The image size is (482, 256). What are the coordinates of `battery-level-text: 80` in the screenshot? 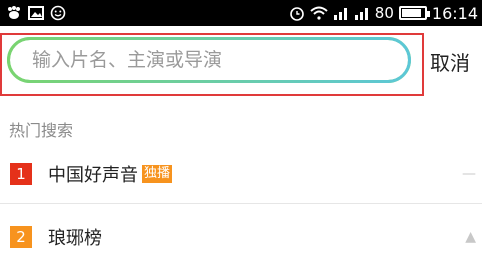 It's located at (384, 13).